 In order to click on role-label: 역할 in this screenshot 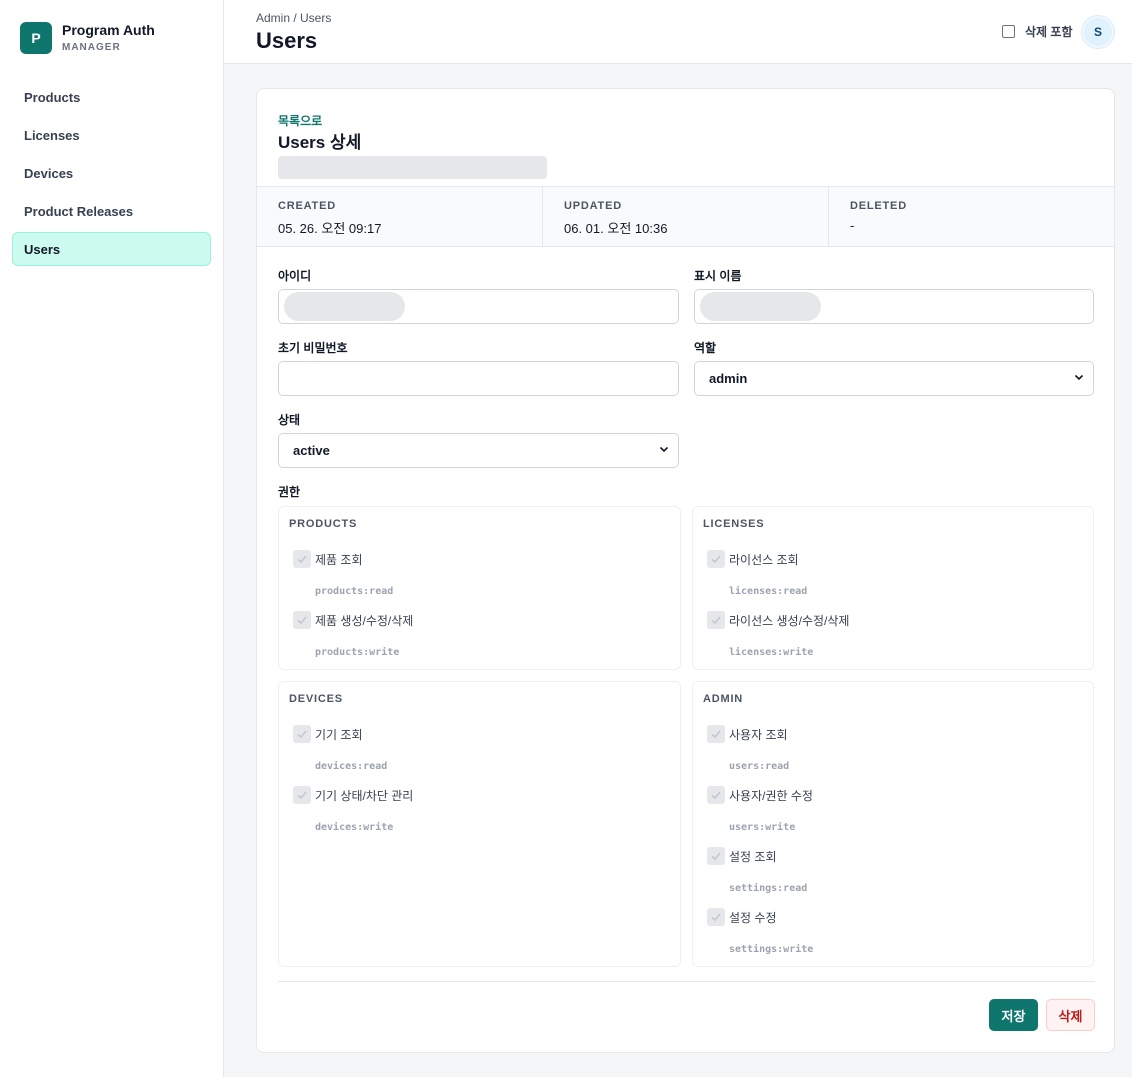, I will do `click(705, 348)`.